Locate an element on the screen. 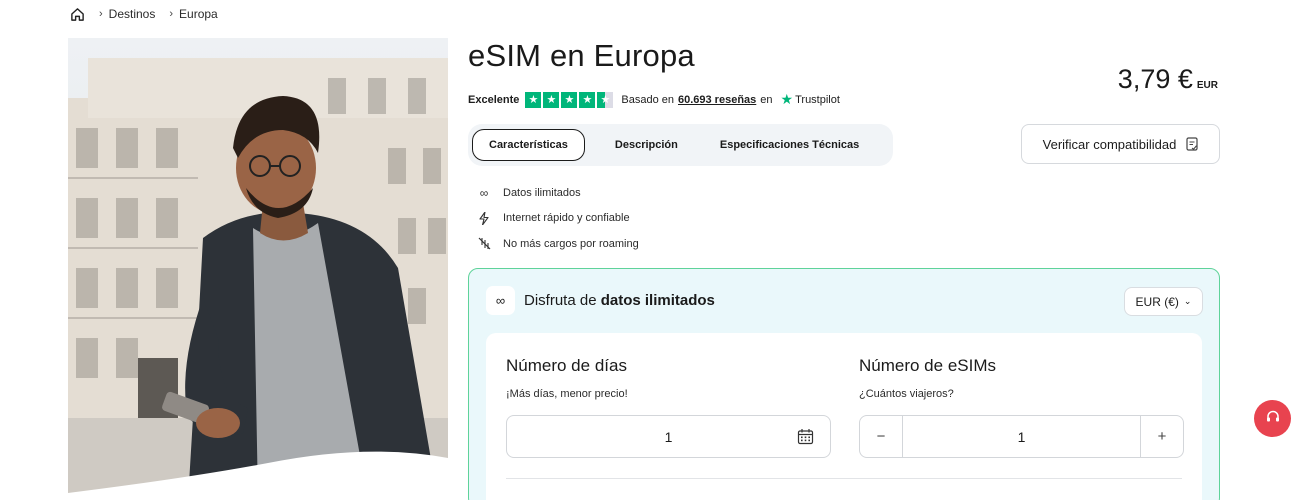  price-amount: 3,79 € is located at coordinates (1155, 79).